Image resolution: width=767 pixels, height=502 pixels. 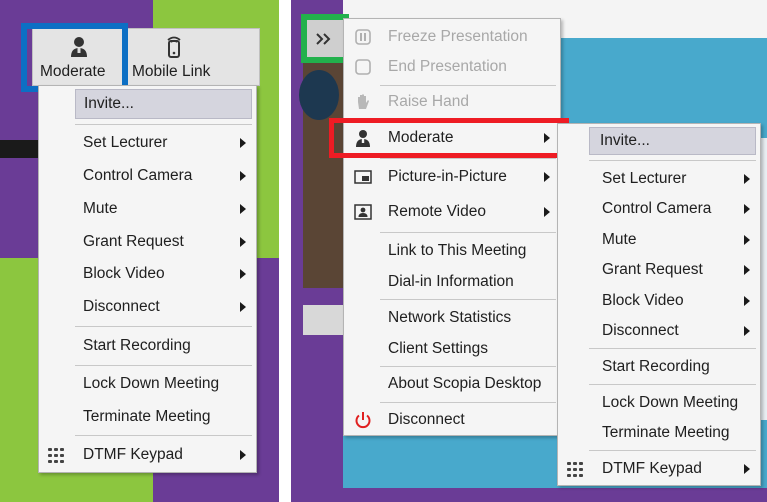 I want to click on menu-item-control-camera: Control Camera, so click(x=147, y=176).